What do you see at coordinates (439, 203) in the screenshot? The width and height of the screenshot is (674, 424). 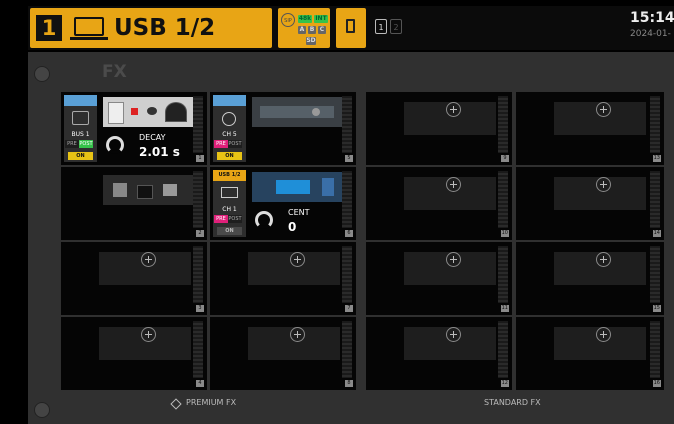 I see `fx-slot-10: 10` at bounding box center [439, 203].